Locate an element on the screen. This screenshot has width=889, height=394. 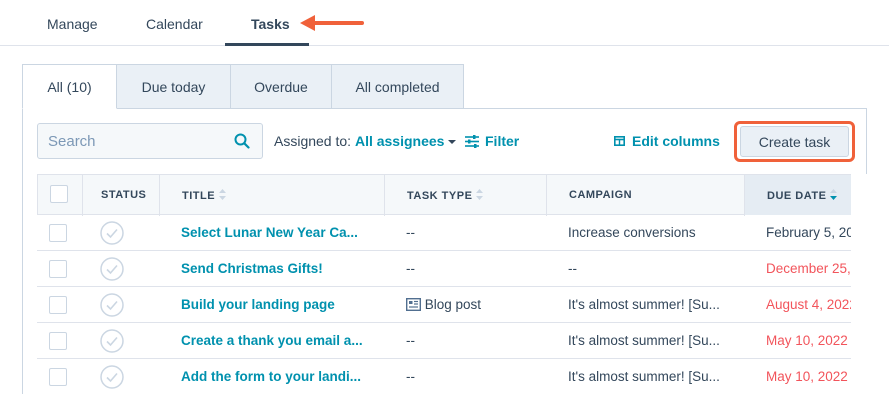
select-all-checkbox is located at coordinates (59, 194).